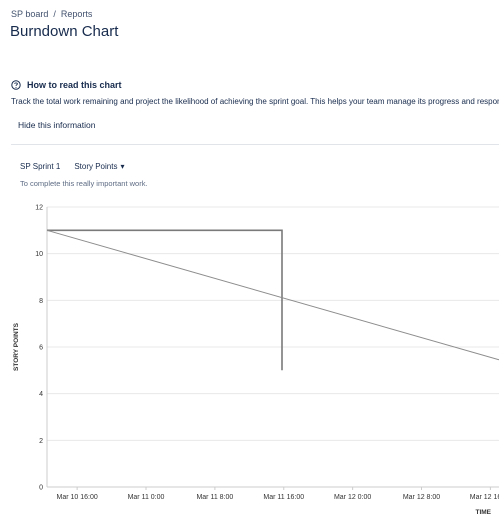  I want to click on x-axis-title: TIME, so click(483, 512).